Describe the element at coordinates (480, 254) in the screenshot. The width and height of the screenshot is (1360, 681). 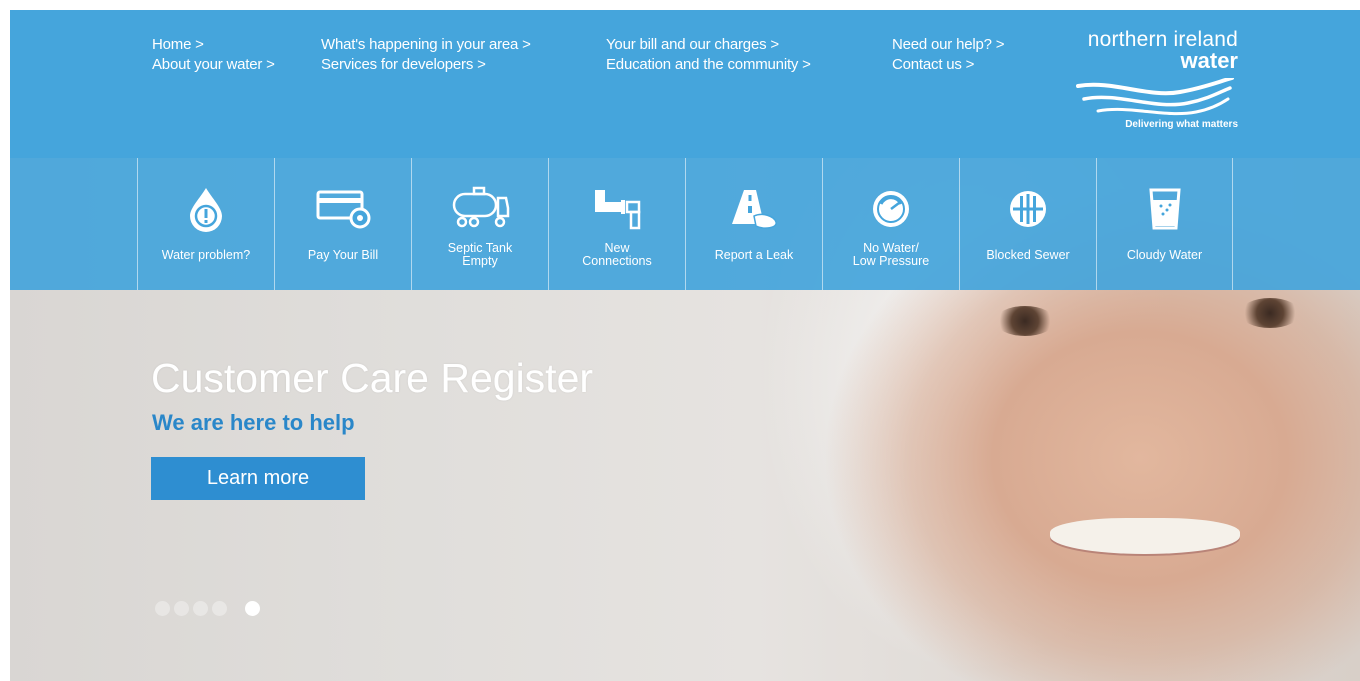
I see `quick-link-label: Septic Tank Empty` at that location.